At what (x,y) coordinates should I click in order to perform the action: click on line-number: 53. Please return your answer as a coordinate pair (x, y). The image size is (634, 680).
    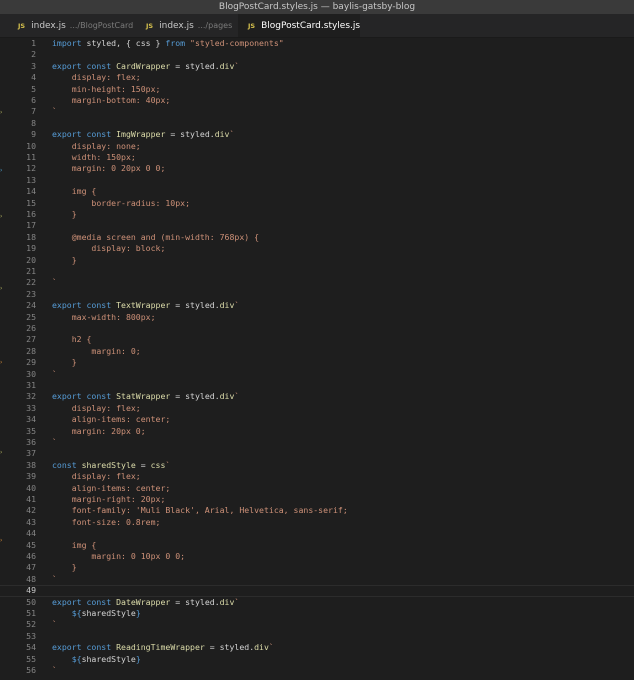
    Looking at the image, I should click on (31, 635).